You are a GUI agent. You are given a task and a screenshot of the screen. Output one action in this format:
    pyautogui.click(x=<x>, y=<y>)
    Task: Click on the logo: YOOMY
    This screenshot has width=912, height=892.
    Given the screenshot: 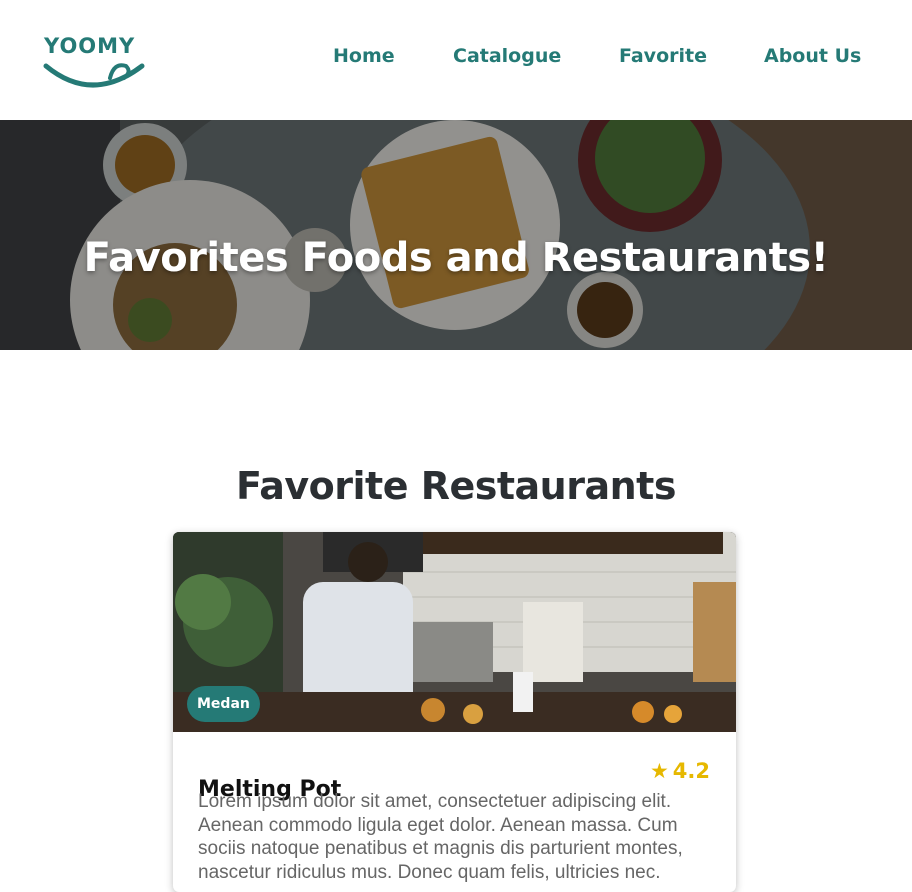 What is the action you would take?
    pyautogui.click(x=96, y=62)
    